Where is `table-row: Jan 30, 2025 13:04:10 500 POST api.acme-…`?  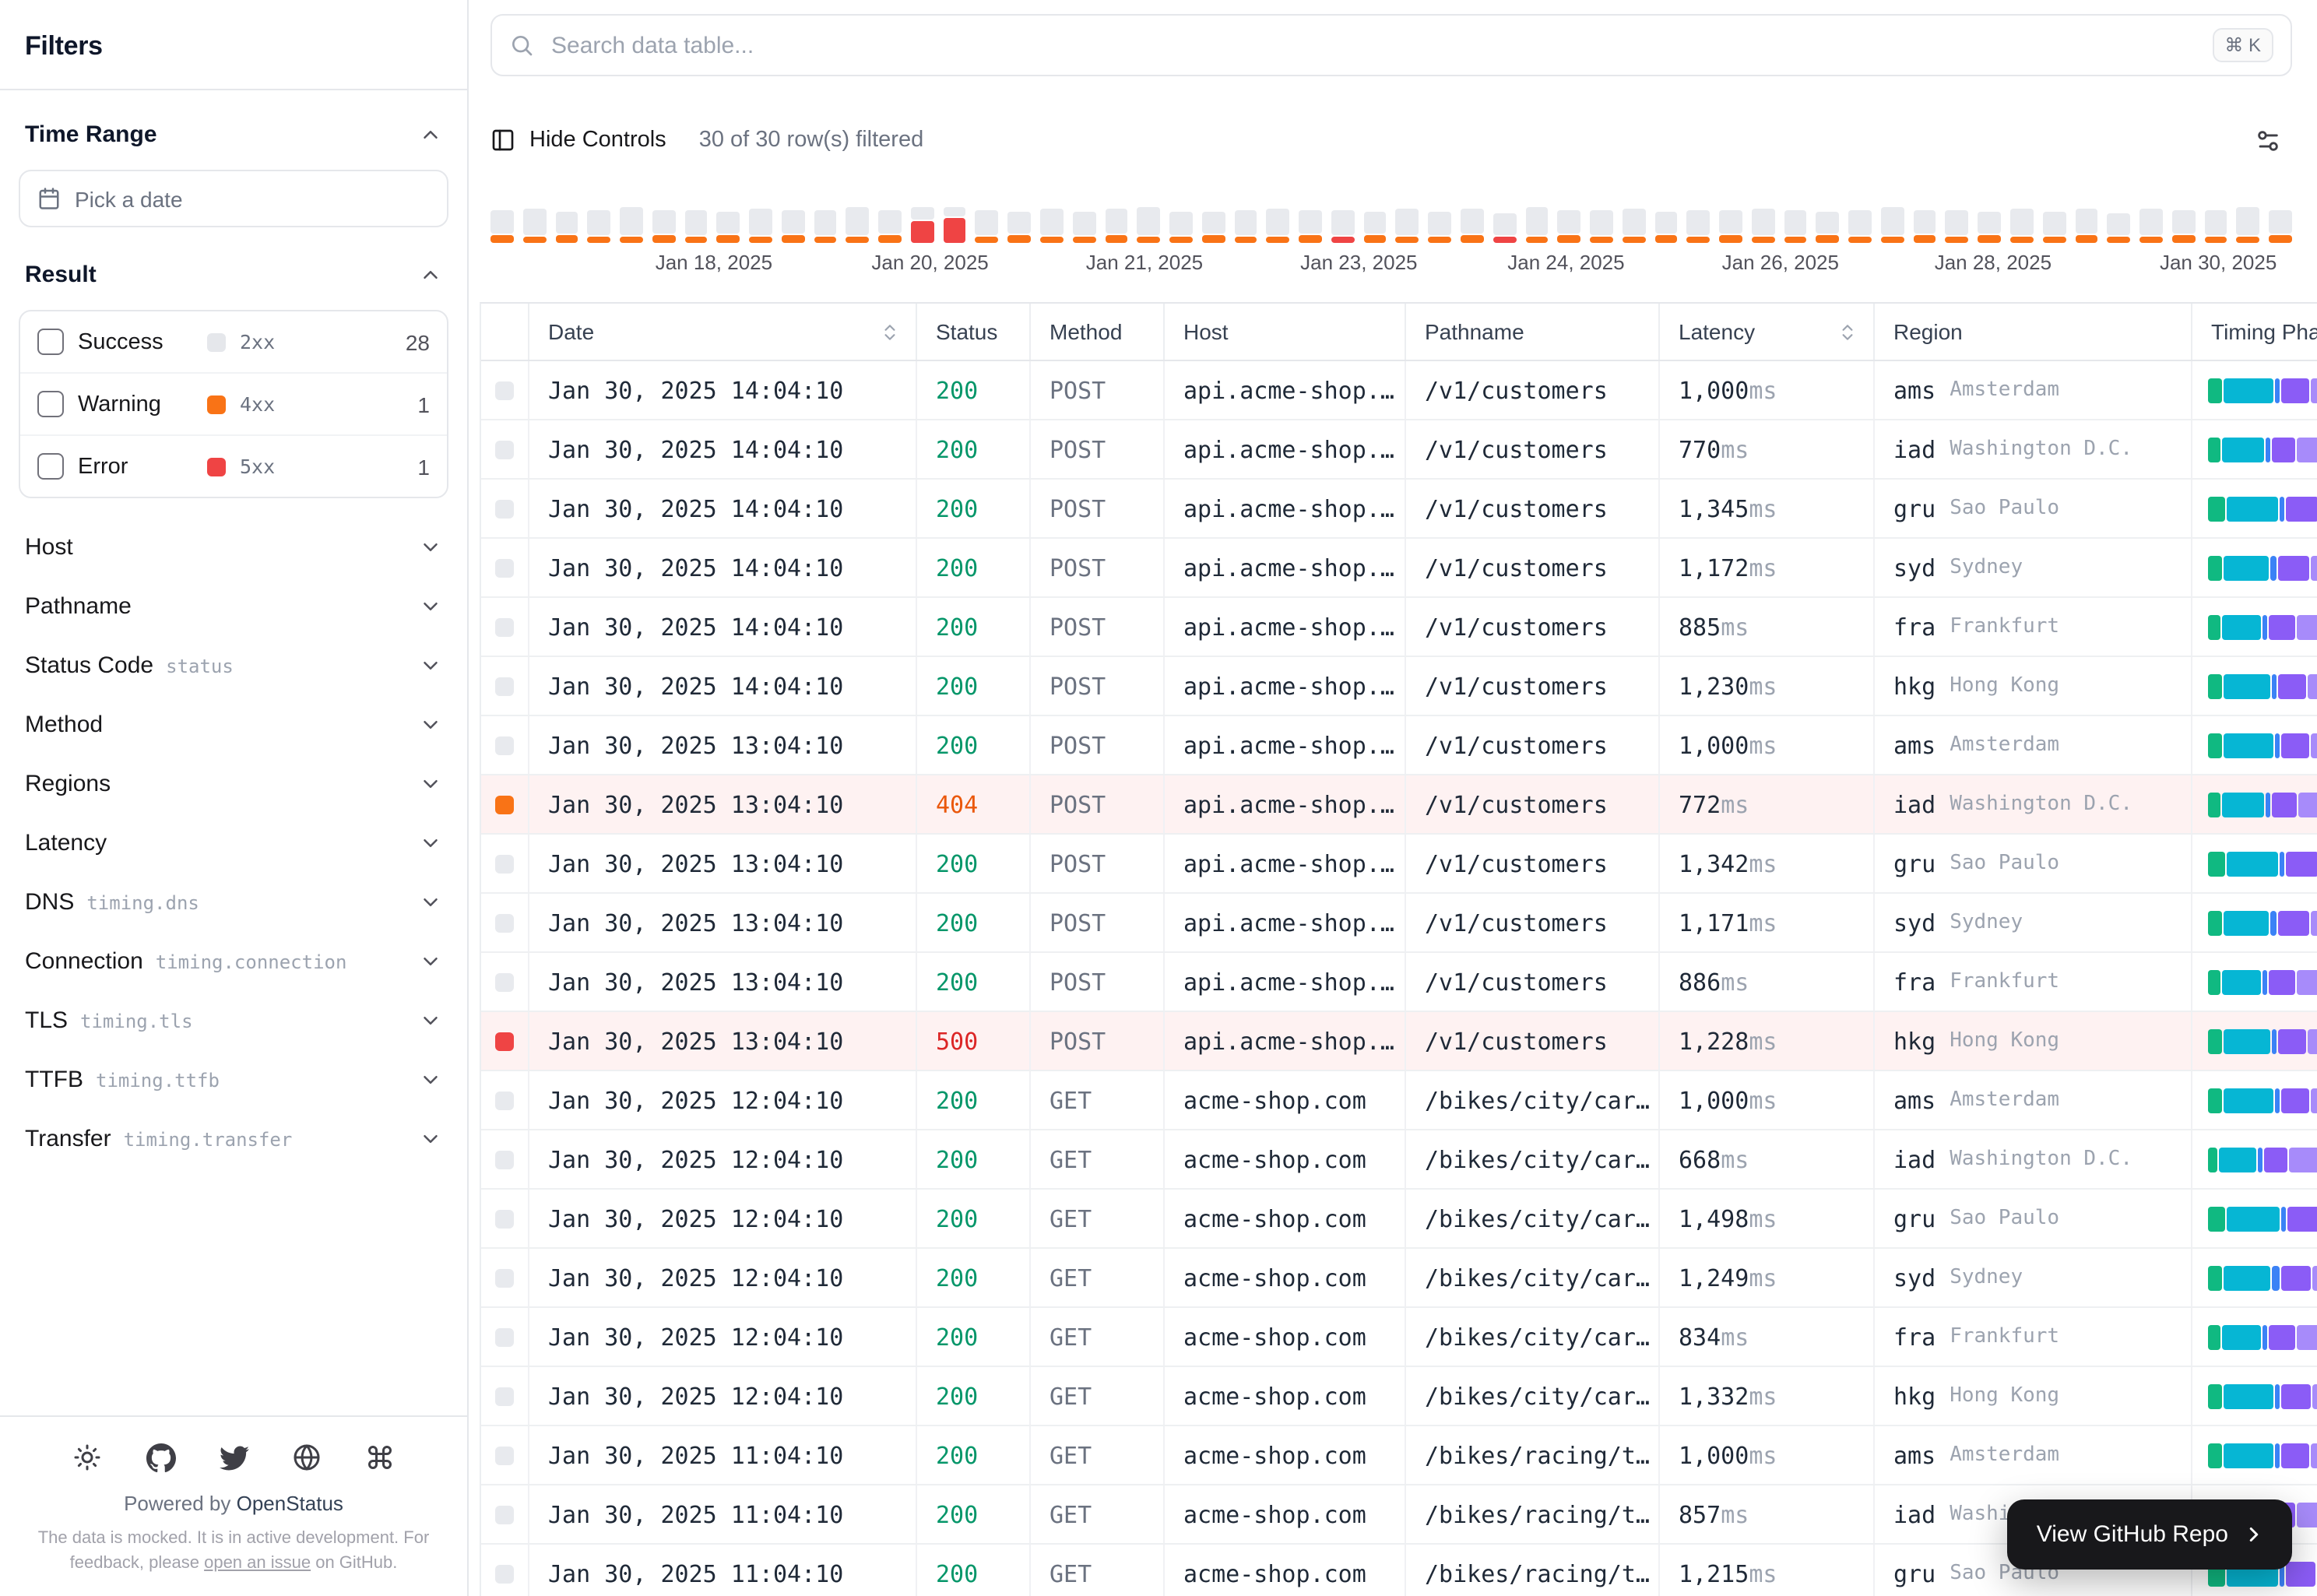
table-row: Jan 30, 2025 13:04:10 500 POST api.acme-… is located at coordinates (1399, 1041).